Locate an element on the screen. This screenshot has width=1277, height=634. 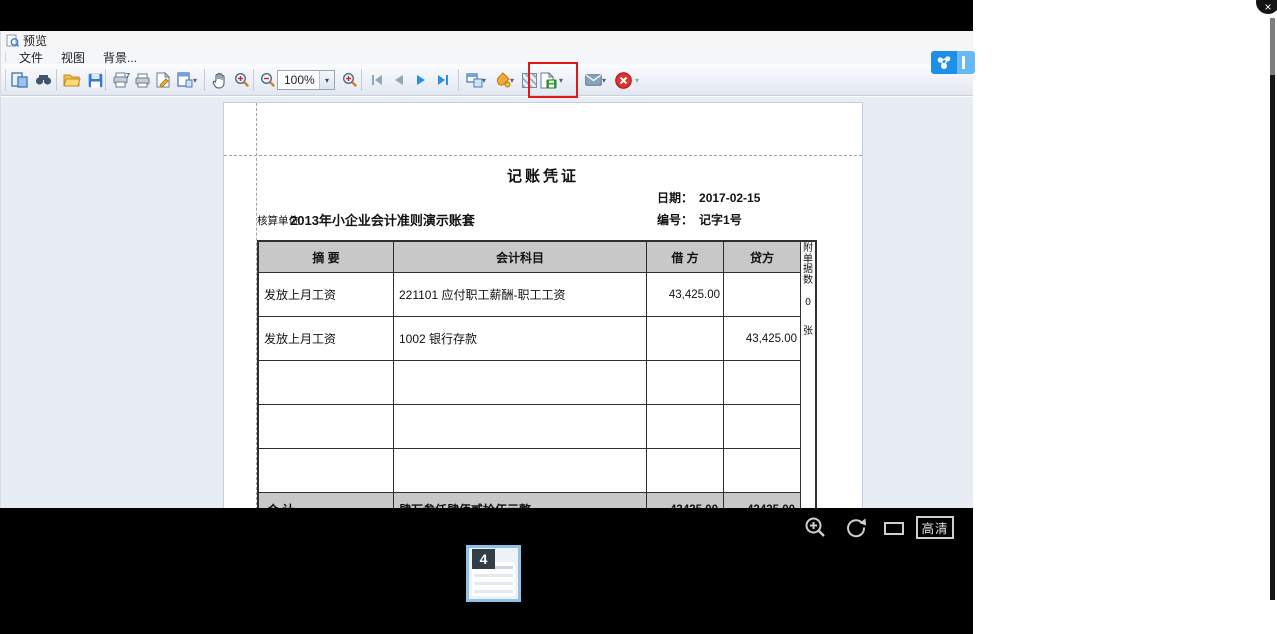
margin-guide-horizontal is located at coordinates (543, 155).